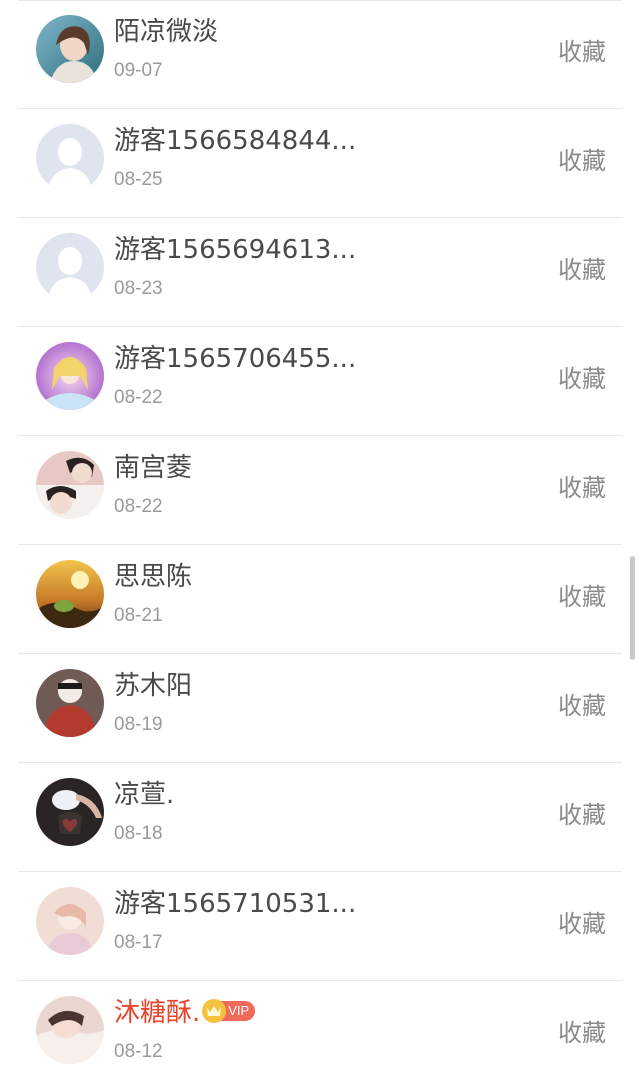 This screenshot has width=640, height=1081. What do you see at coordinates (138, 70) in the screenshot?
I see `date-label: 09-07` at bounding box center [138, 70].